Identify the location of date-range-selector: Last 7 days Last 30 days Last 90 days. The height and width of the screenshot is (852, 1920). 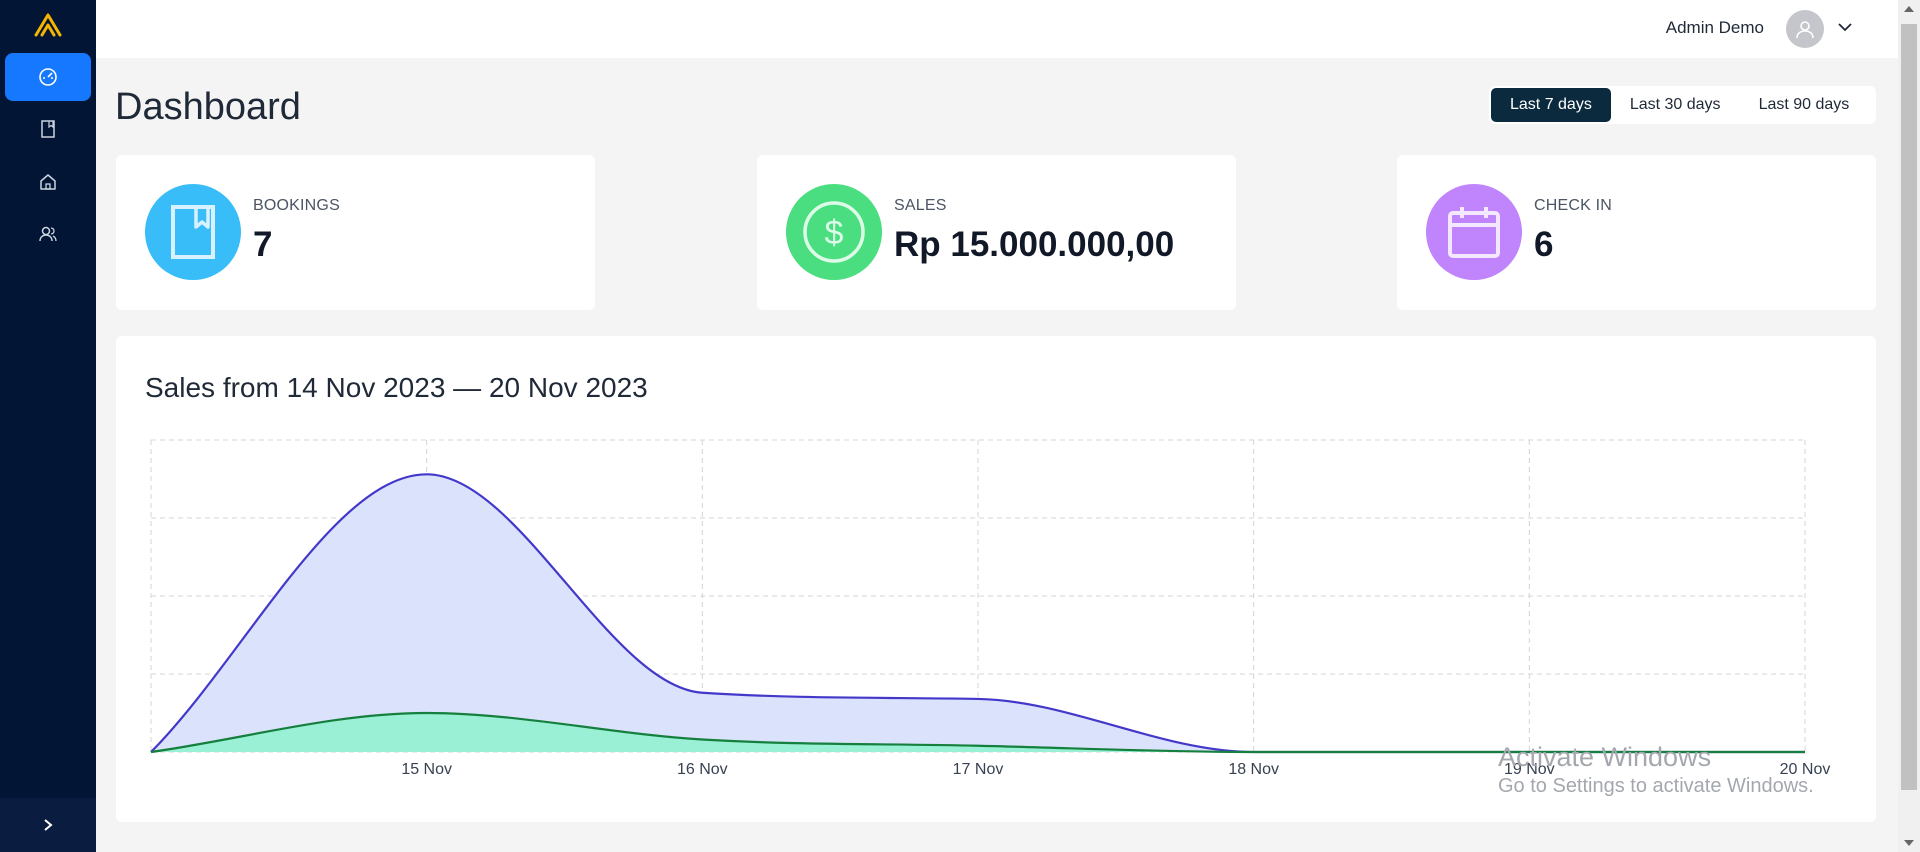
(1682, 105).